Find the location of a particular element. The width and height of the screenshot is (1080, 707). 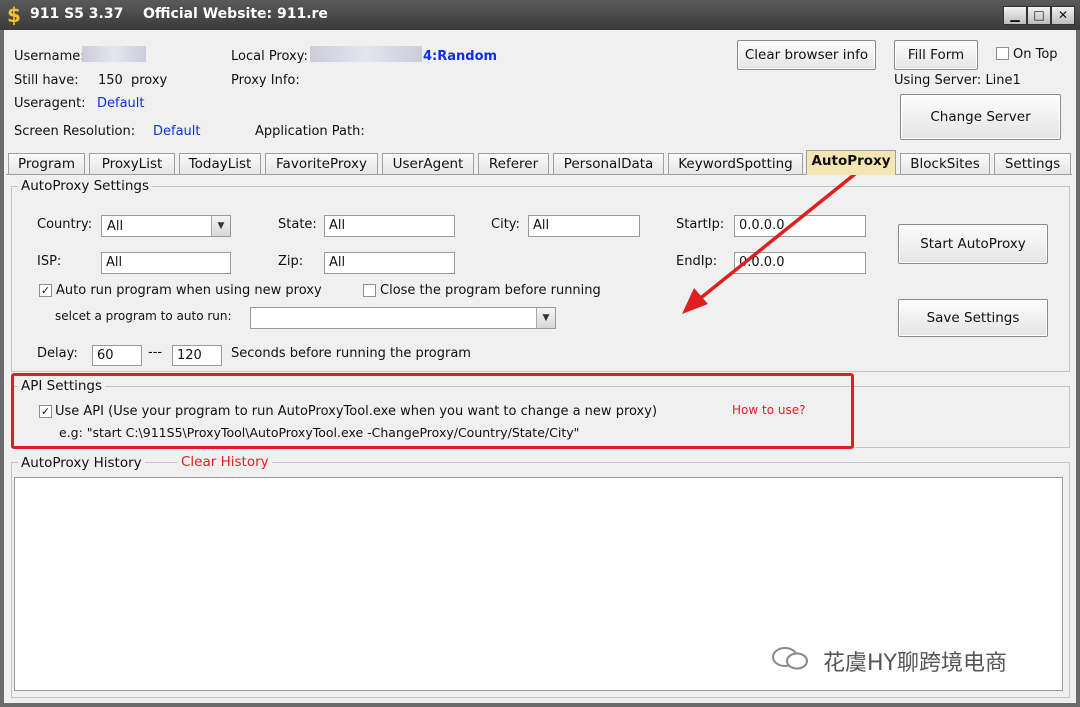

isp-input: All is located at coordinates (166, 263).